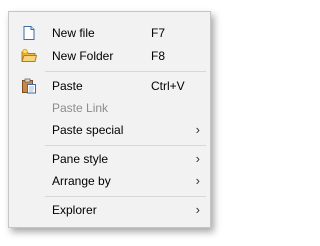  I want to click on menu-item-paste: Paste Ctrl+V, so click(109, 86).